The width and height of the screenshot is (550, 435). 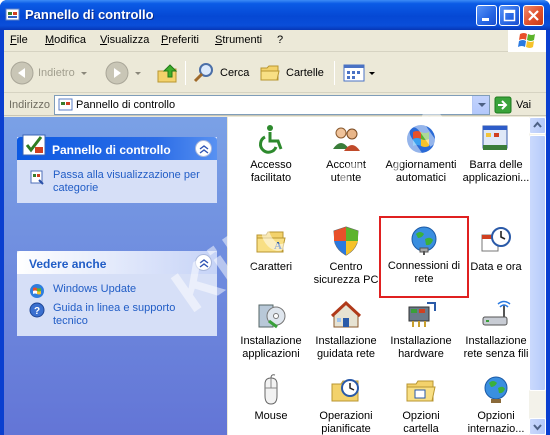 What do you see at coordinates (485, 19) in the screenshot?
I see `minimize-icon` at bounding box center [485, 19].